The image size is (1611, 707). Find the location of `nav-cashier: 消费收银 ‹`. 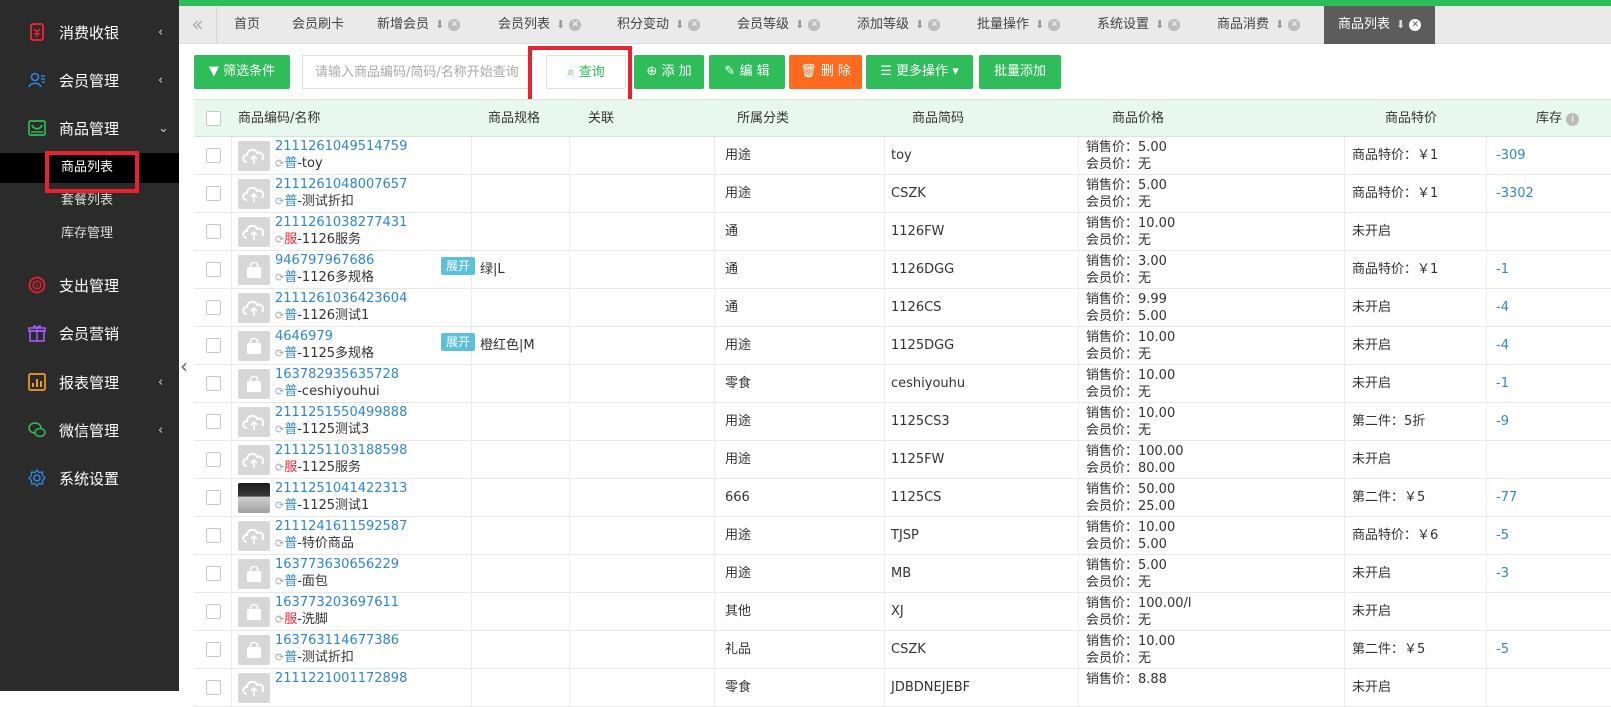

nav-cashier: 消费收银 ‹ is located at coordinates (89, 32).